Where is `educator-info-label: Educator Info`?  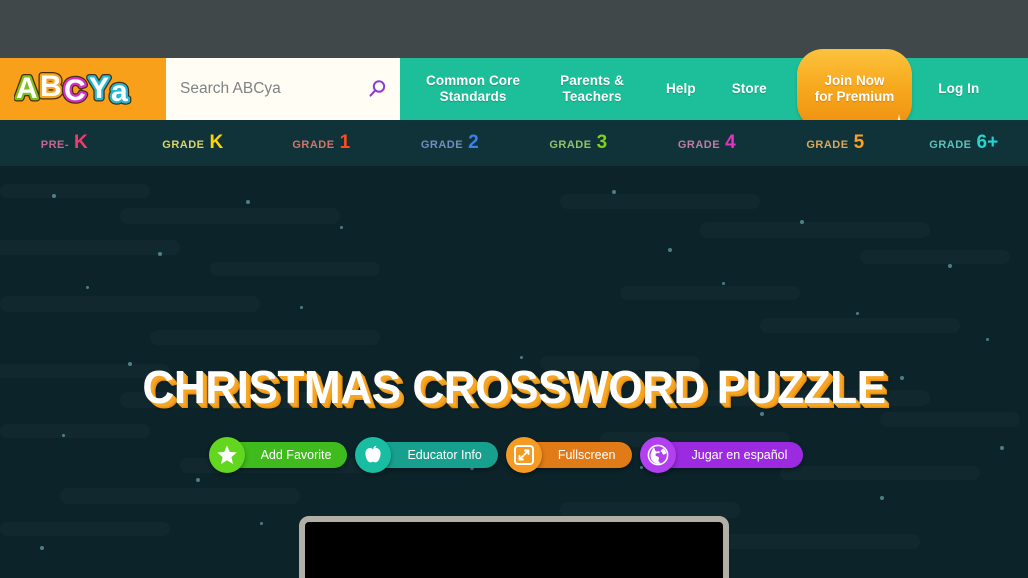 educator-info-label: Educator Info is located at coordinates (444, 455).